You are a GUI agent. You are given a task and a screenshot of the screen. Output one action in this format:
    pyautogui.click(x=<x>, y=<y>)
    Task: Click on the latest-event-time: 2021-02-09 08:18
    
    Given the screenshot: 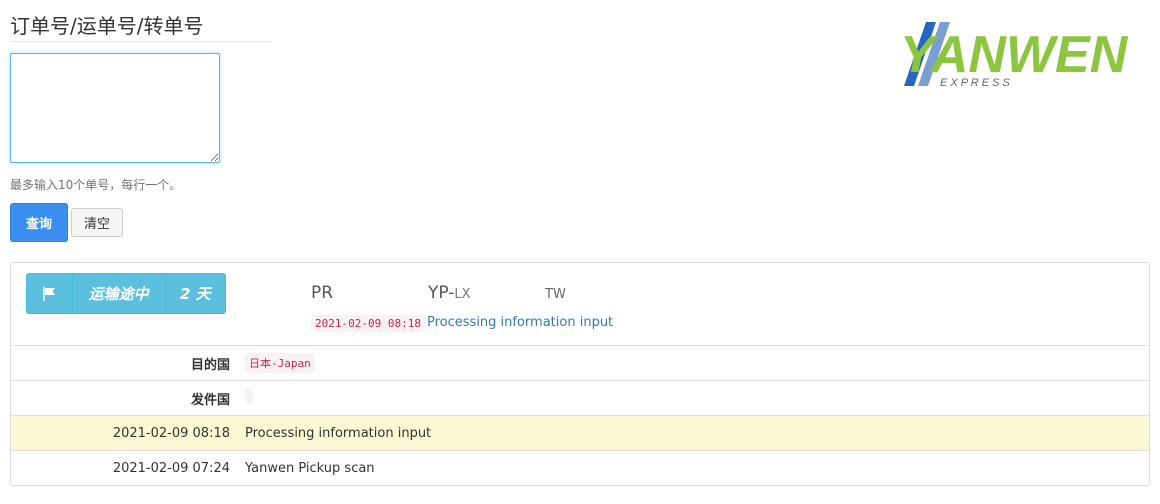 What is the action you would take?
    pyautogui.click(x=368, y=323)
    